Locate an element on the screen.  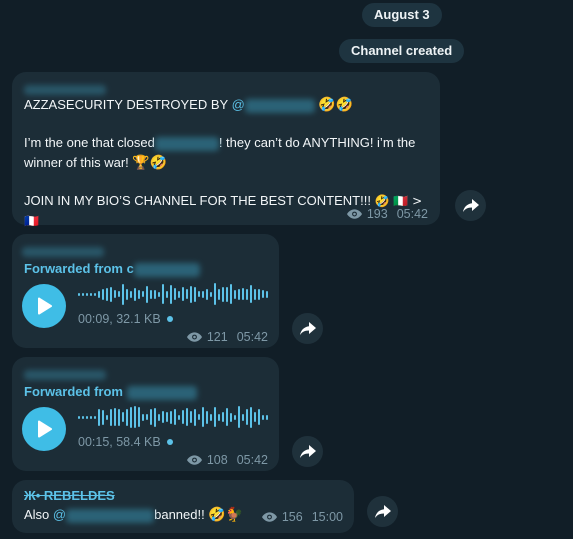
sender-name: Ж• REBELDES is located at coordinates (69, 495).